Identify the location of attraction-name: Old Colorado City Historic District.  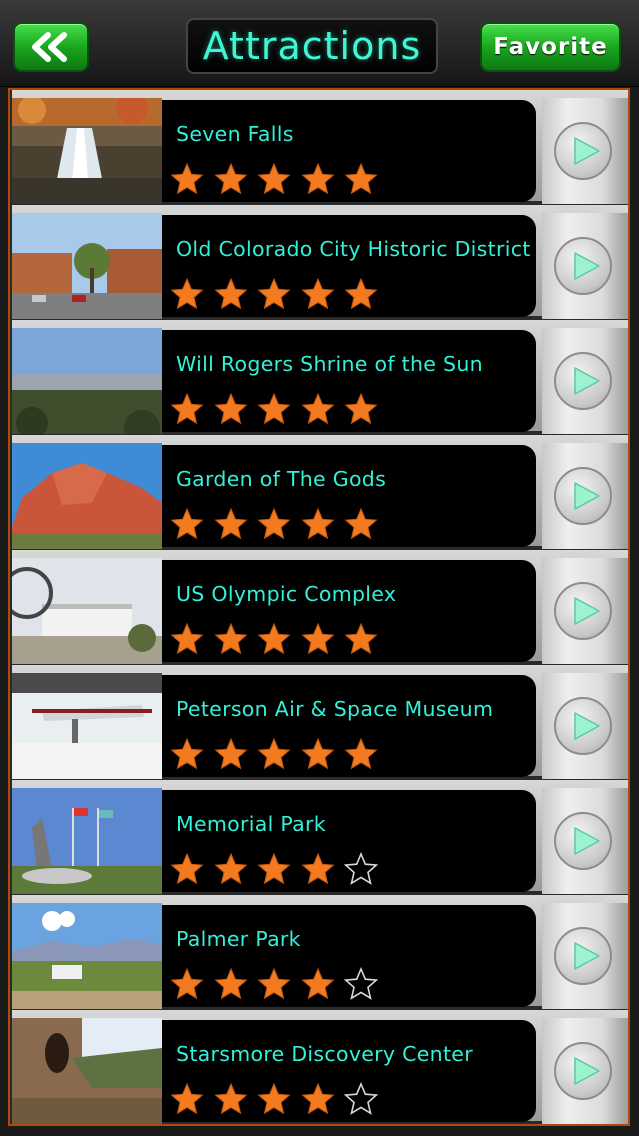
(353, 249).